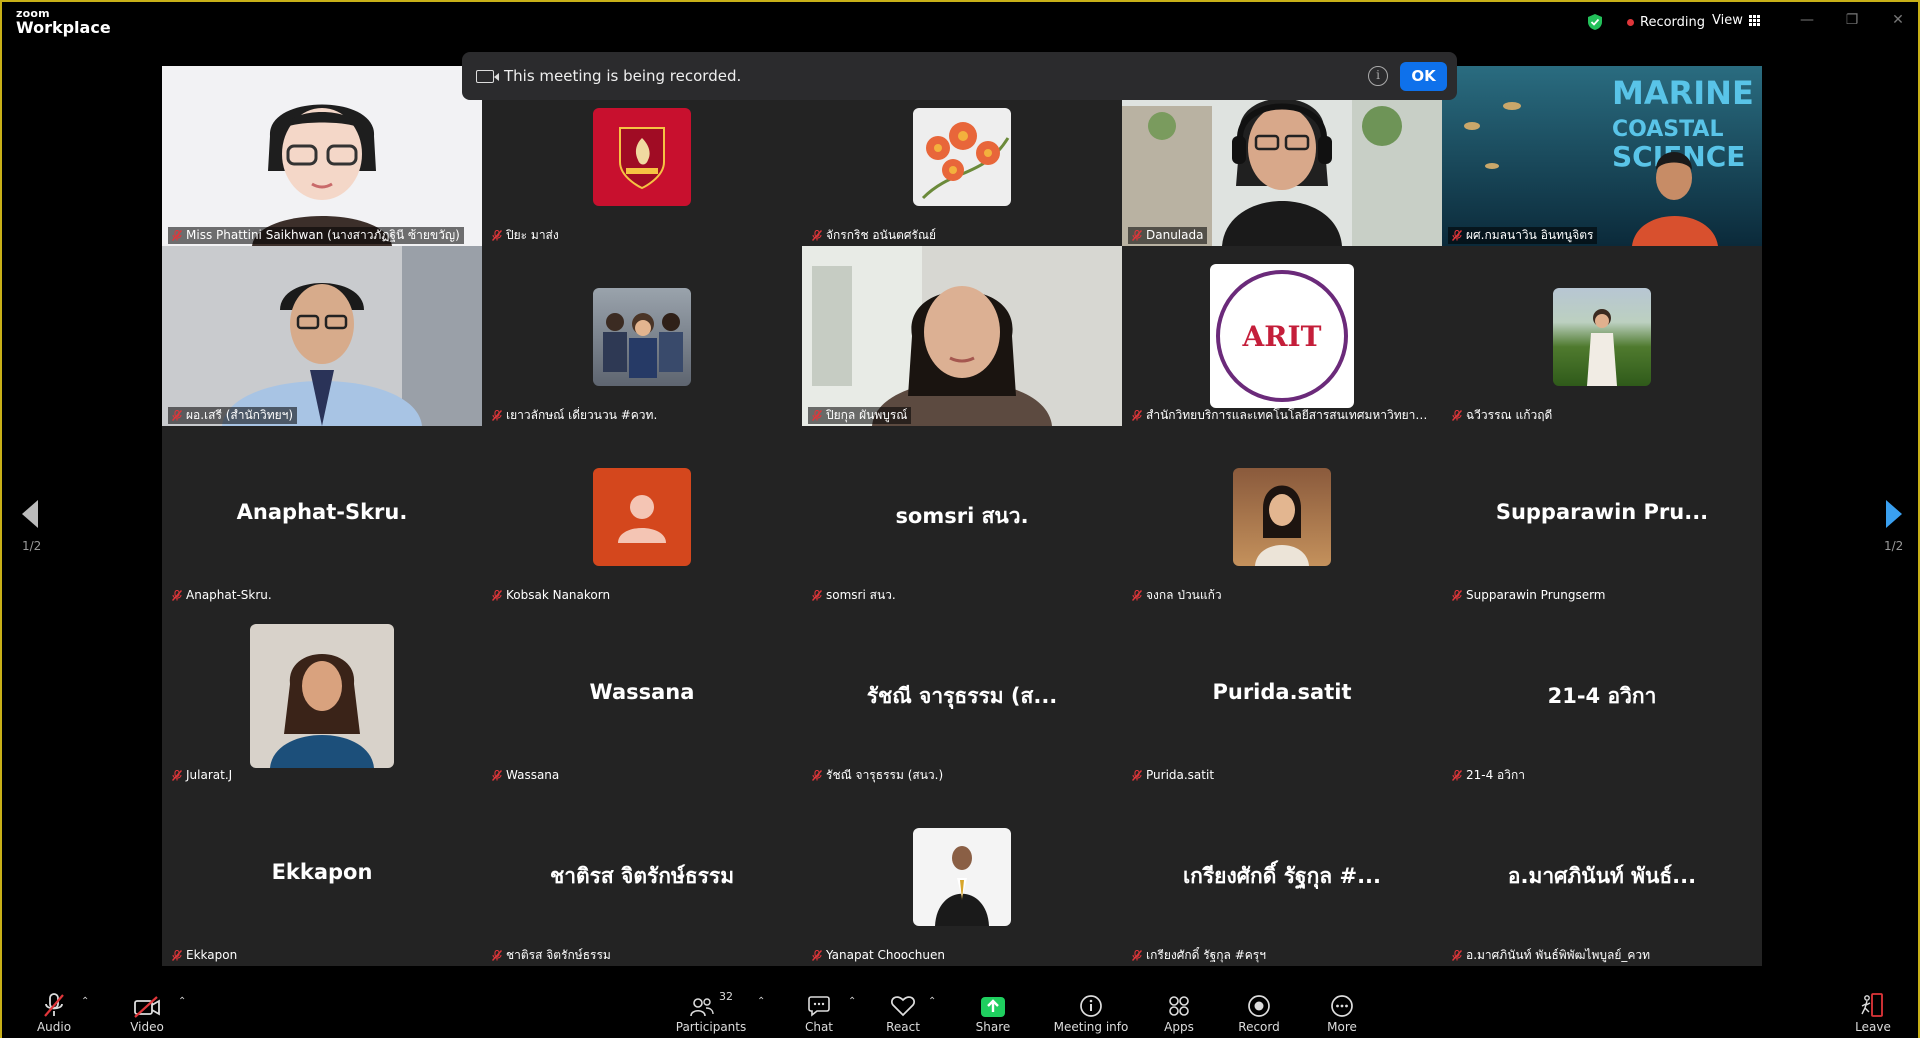 Image resolution: width=1920 pixels, height=1038 pixels. What do you see at coordinates (182, 1001) in the screenshot?
I see `video-options-chevron-icon: ⌃` at bounding box center [182, 1001].